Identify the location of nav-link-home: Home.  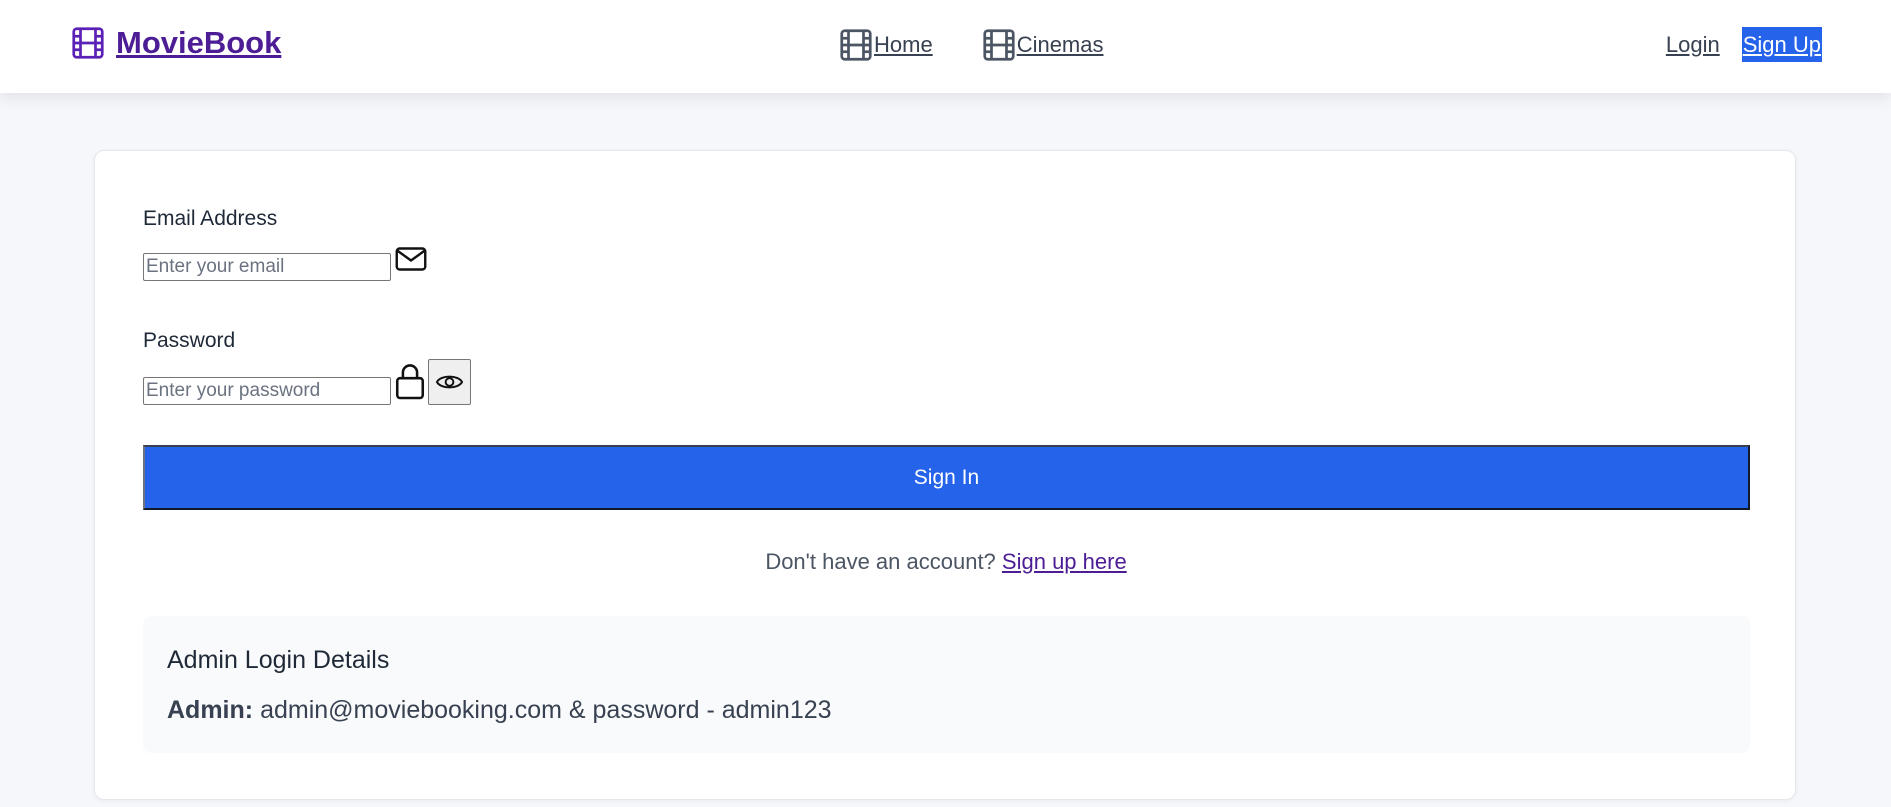
(885, 45).